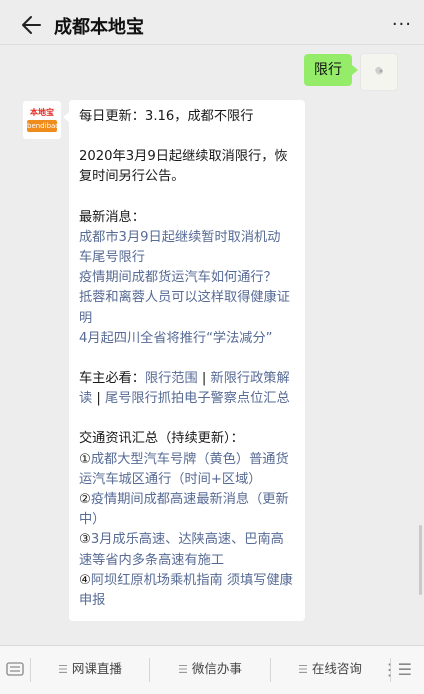 The image size is (424, 694). What do you see at coordinates (85, 459) in the screenshot?
I see `traffic-item-number: ①` at bounding box center [85, 459].